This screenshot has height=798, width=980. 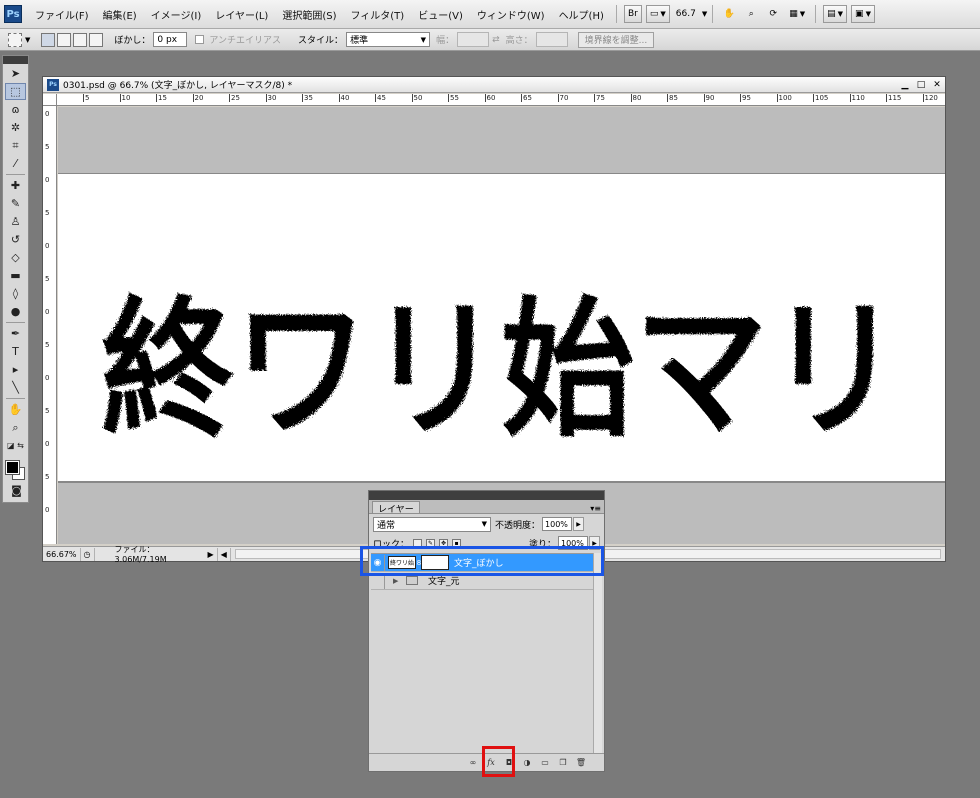 What do you see at coordinates (15, 127) in the screenshot?
I see `magic-wand-icon: ✲` at bounding box center [15, 127].